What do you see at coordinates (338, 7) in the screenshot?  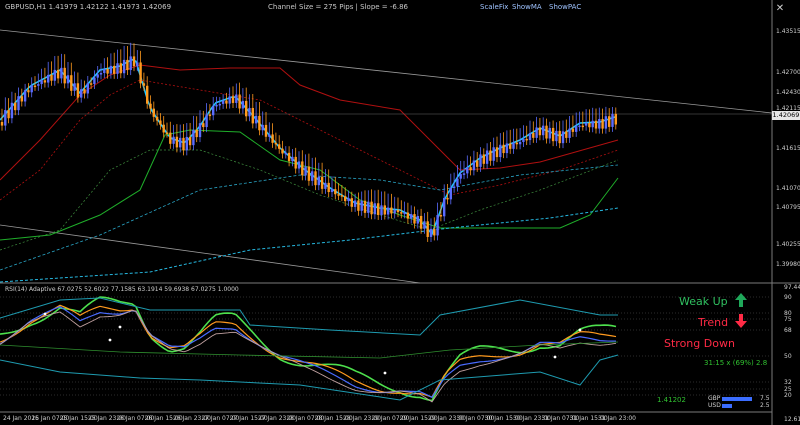 I see `channel-info: Channel Size = 275 Pips | Slope = -6.86` at bounding box center [338, 7].